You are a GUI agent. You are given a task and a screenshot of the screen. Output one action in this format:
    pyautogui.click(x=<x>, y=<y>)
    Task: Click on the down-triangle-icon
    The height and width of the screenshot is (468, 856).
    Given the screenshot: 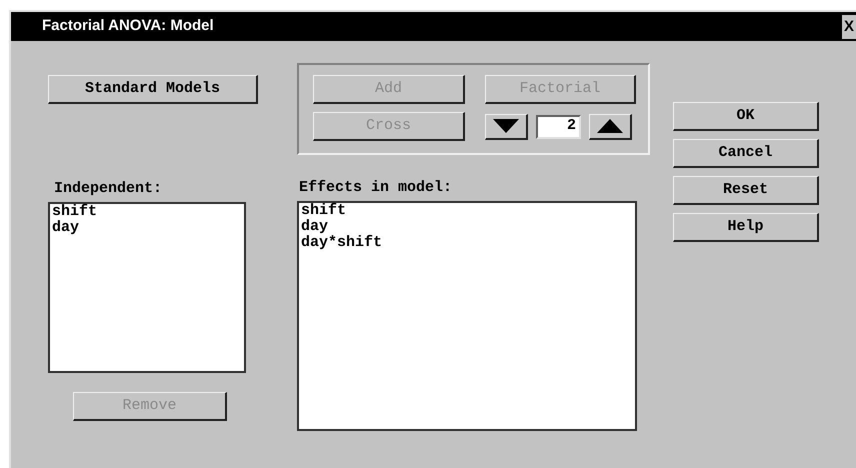 What is the action you would take?
    pyautogui.click(x=506, y=126)
    